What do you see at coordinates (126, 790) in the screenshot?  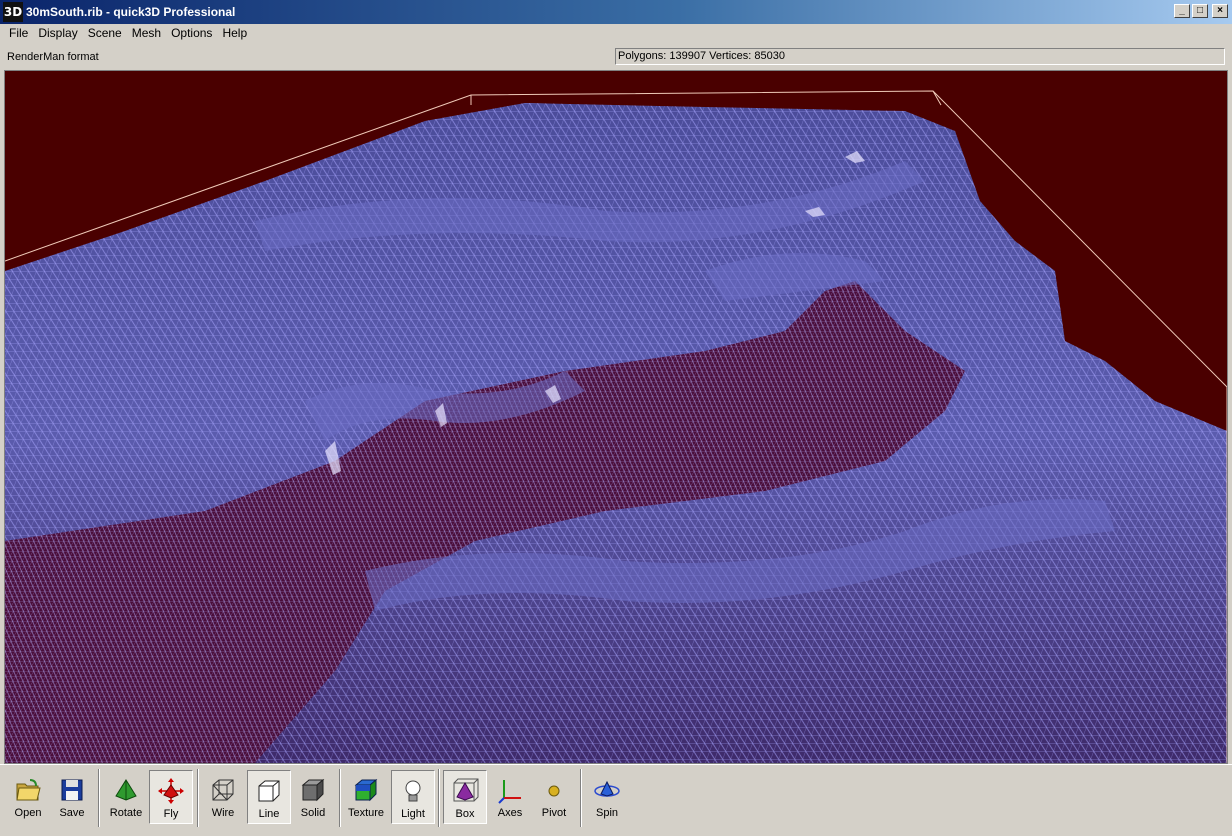 I see `rotate-icon` at bounding box center [126, 790].